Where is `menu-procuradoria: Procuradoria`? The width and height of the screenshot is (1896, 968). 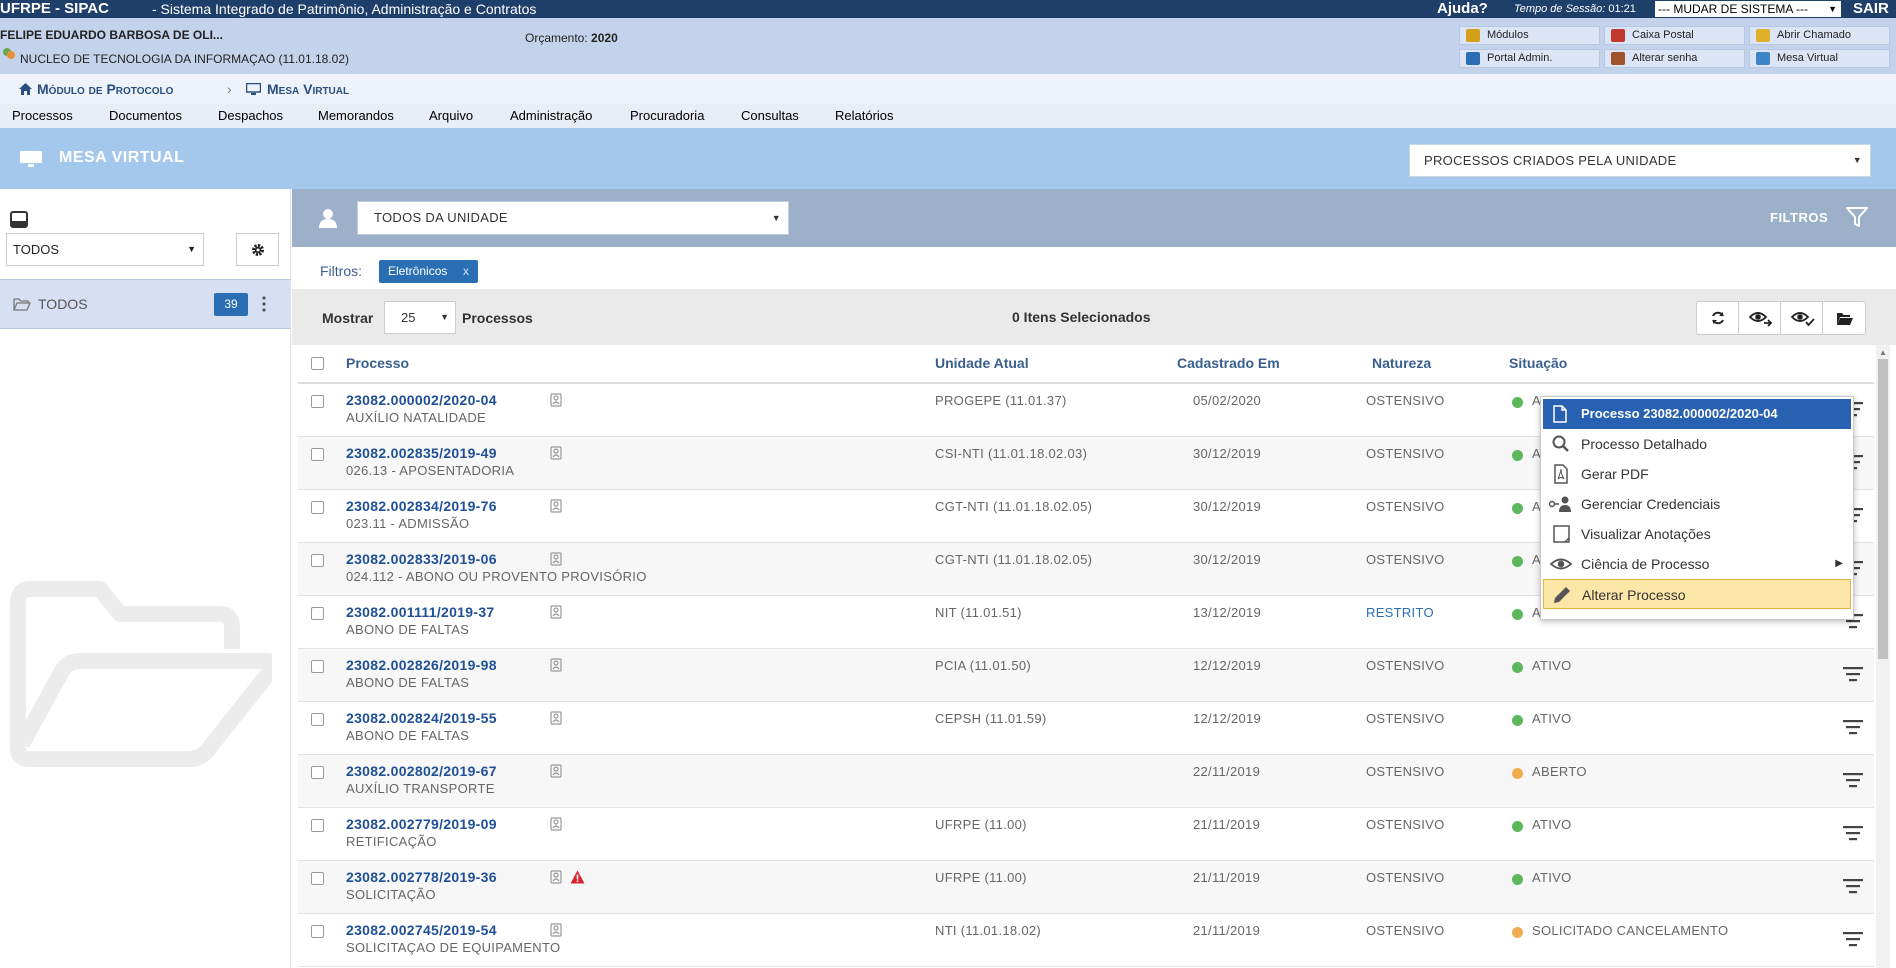
menu-procuradoria: Procuradoria is located at coordinates (667, 115).